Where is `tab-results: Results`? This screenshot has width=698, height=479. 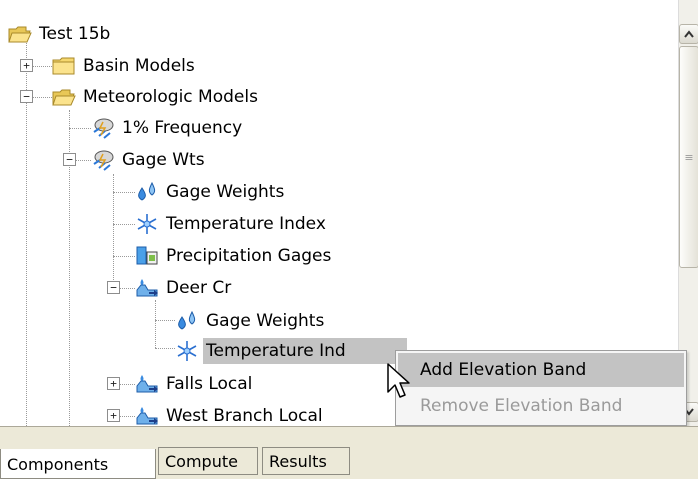
tab-results: Results is located at coordinates (306, 461).